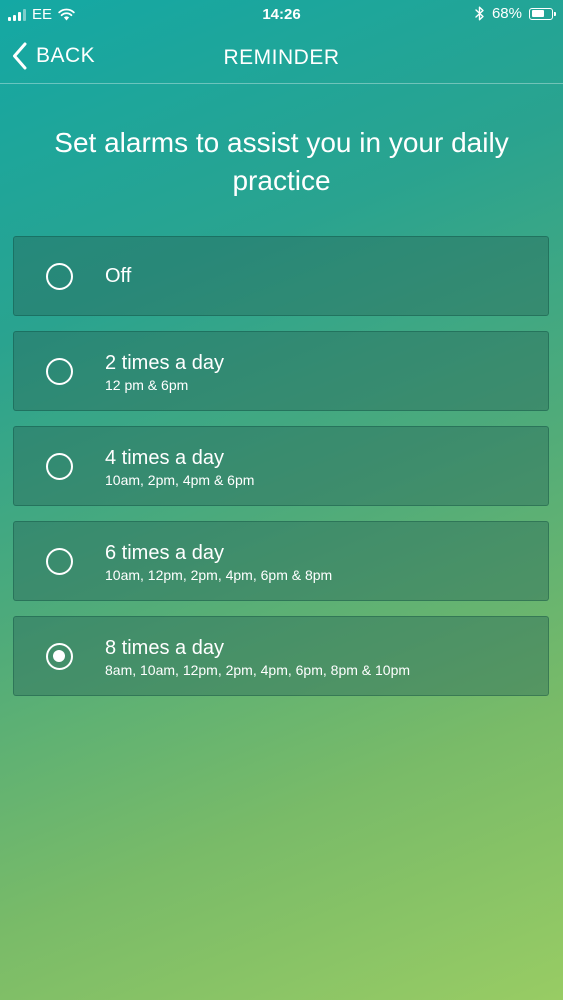 This screenshot has width=563, height=1000. I want to click on page-title: REMINDER, so click(281, 57).